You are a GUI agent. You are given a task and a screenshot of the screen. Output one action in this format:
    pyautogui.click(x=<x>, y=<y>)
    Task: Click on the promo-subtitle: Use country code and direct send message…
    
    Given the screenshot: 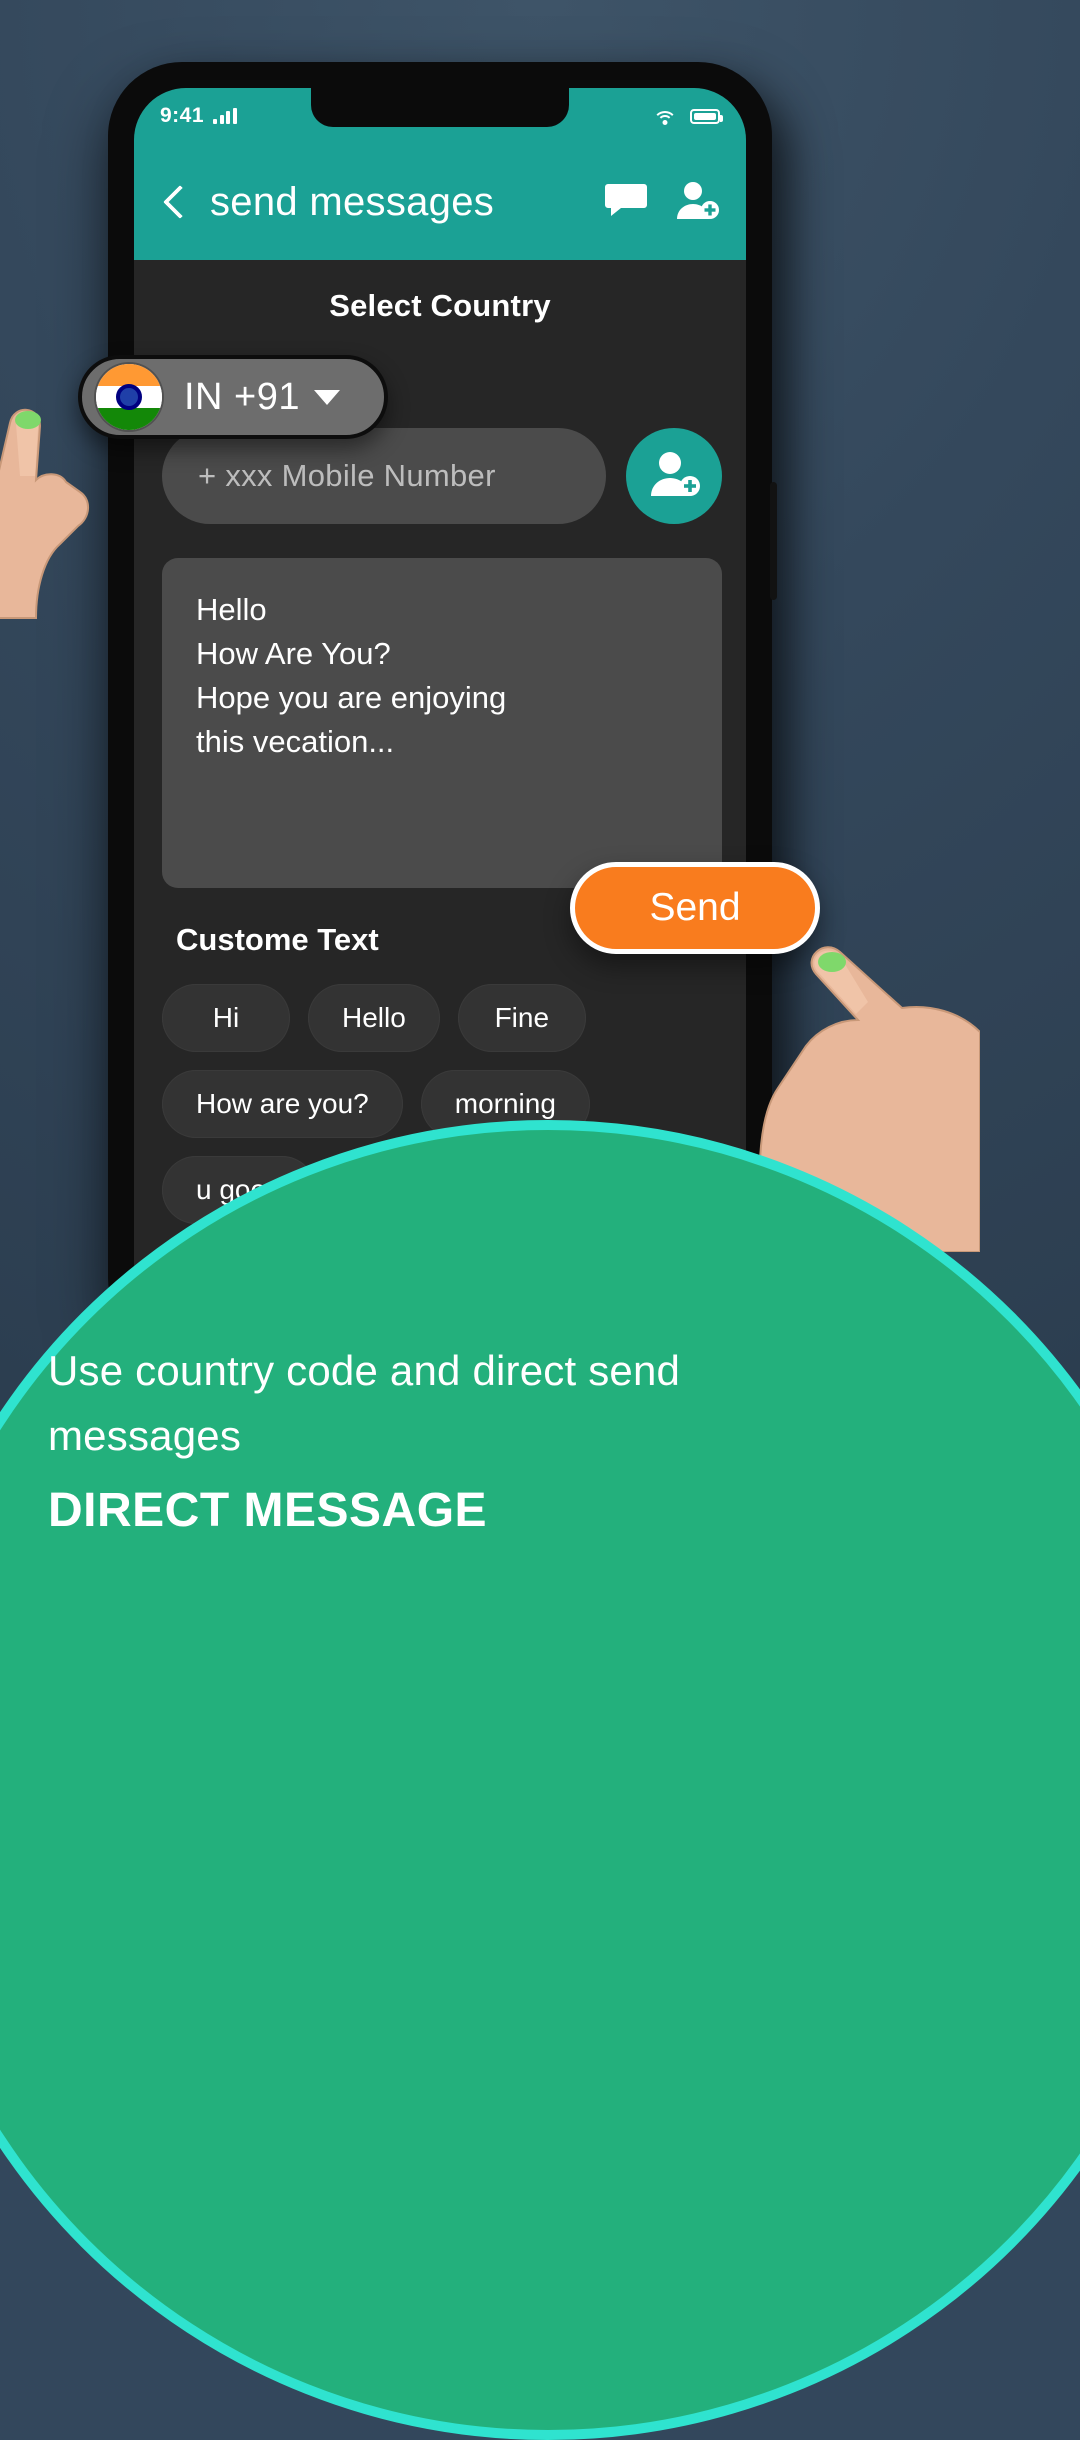 What is the action you would take?
    pyautogui.click(x=364, y=1402)
    